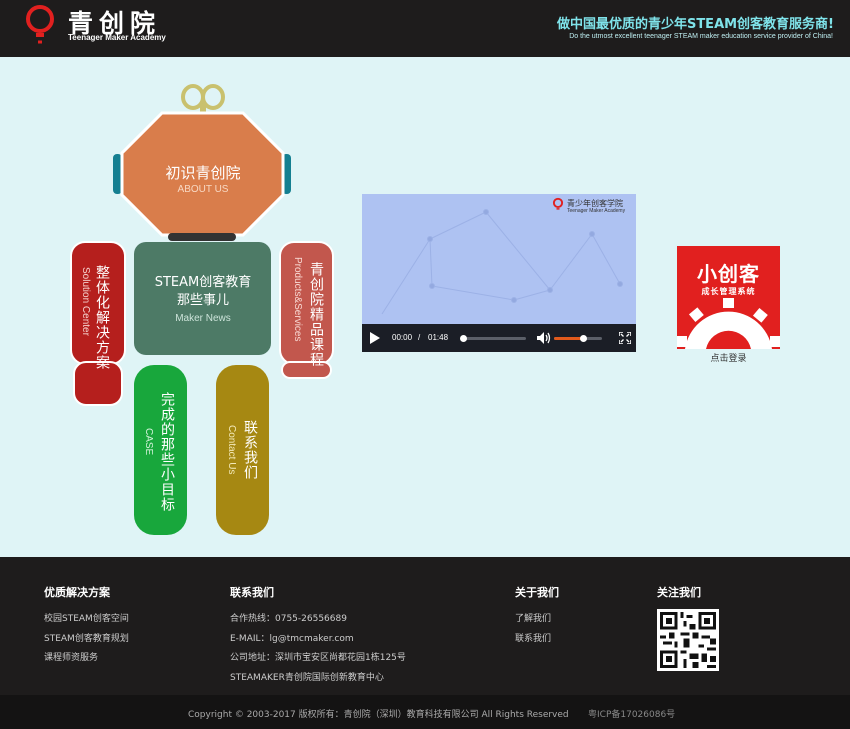 This screenshot has width=850, height=729. I want to click on footer-link: 了解我们, so click(537, 620).